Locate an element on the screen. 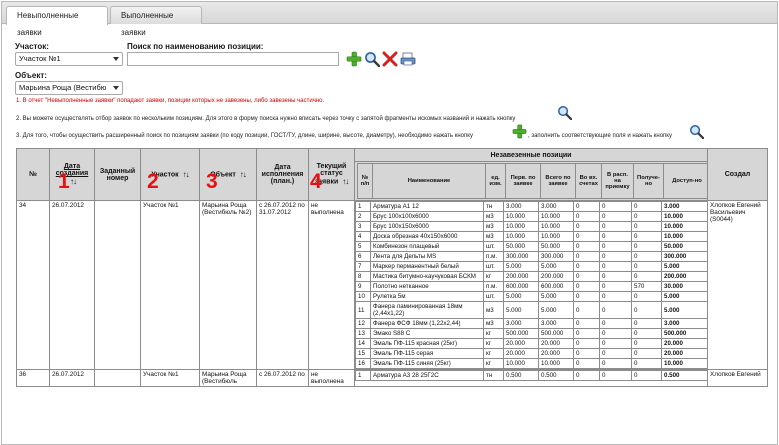  position-total: 5.000 is located at coordinates (556, 310).